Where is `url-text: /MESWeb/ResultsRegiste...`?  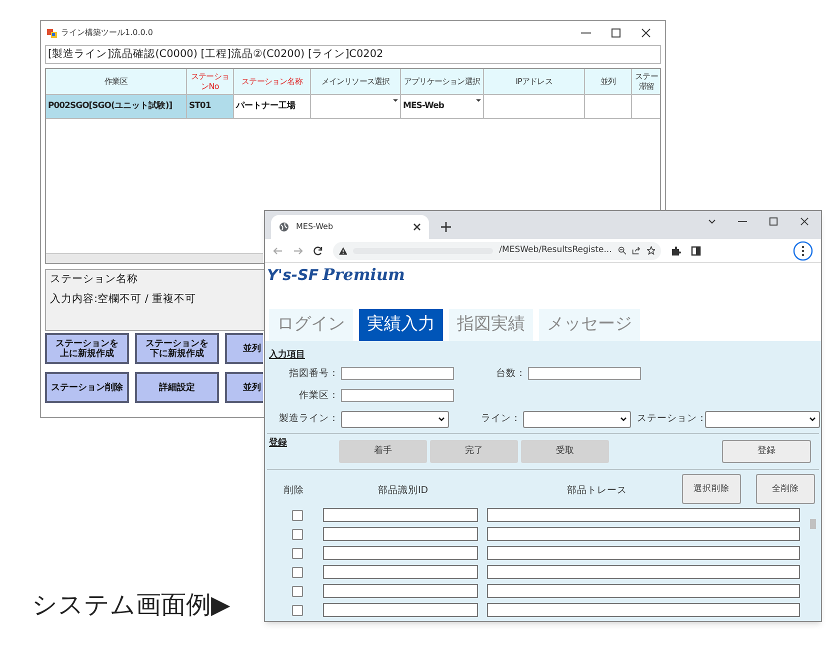
url-text: /MESWeb/ResultsRegiste... is located at coordinates (555, 250).